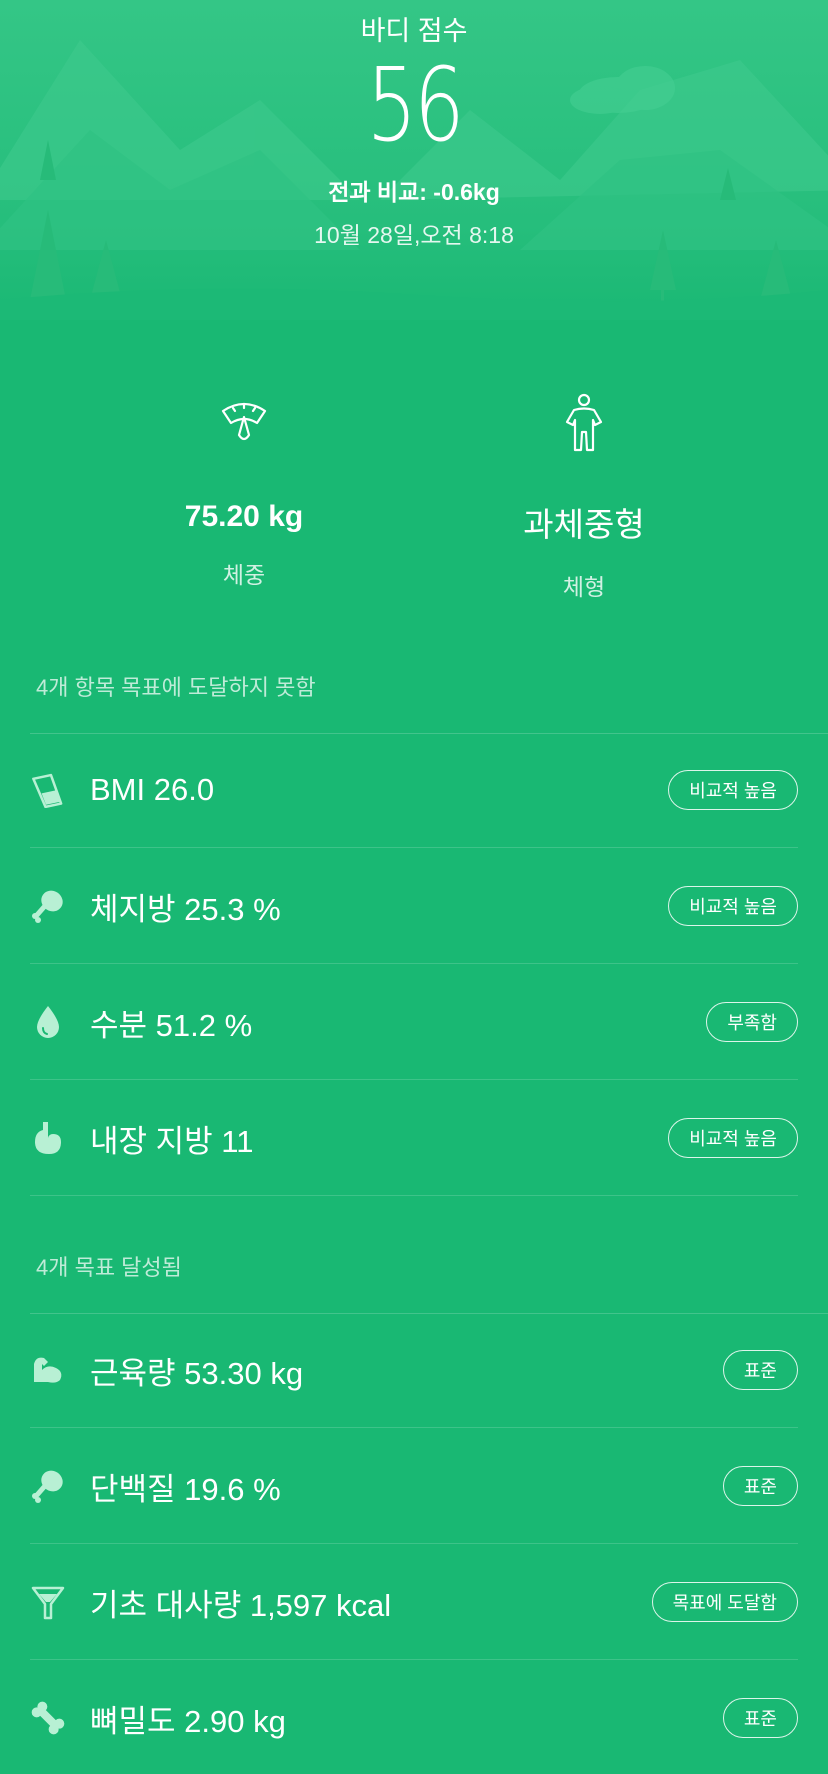 The height and width of the screenshot is (1774, 828). I want to click on bone-icon, so click(48, 1718).